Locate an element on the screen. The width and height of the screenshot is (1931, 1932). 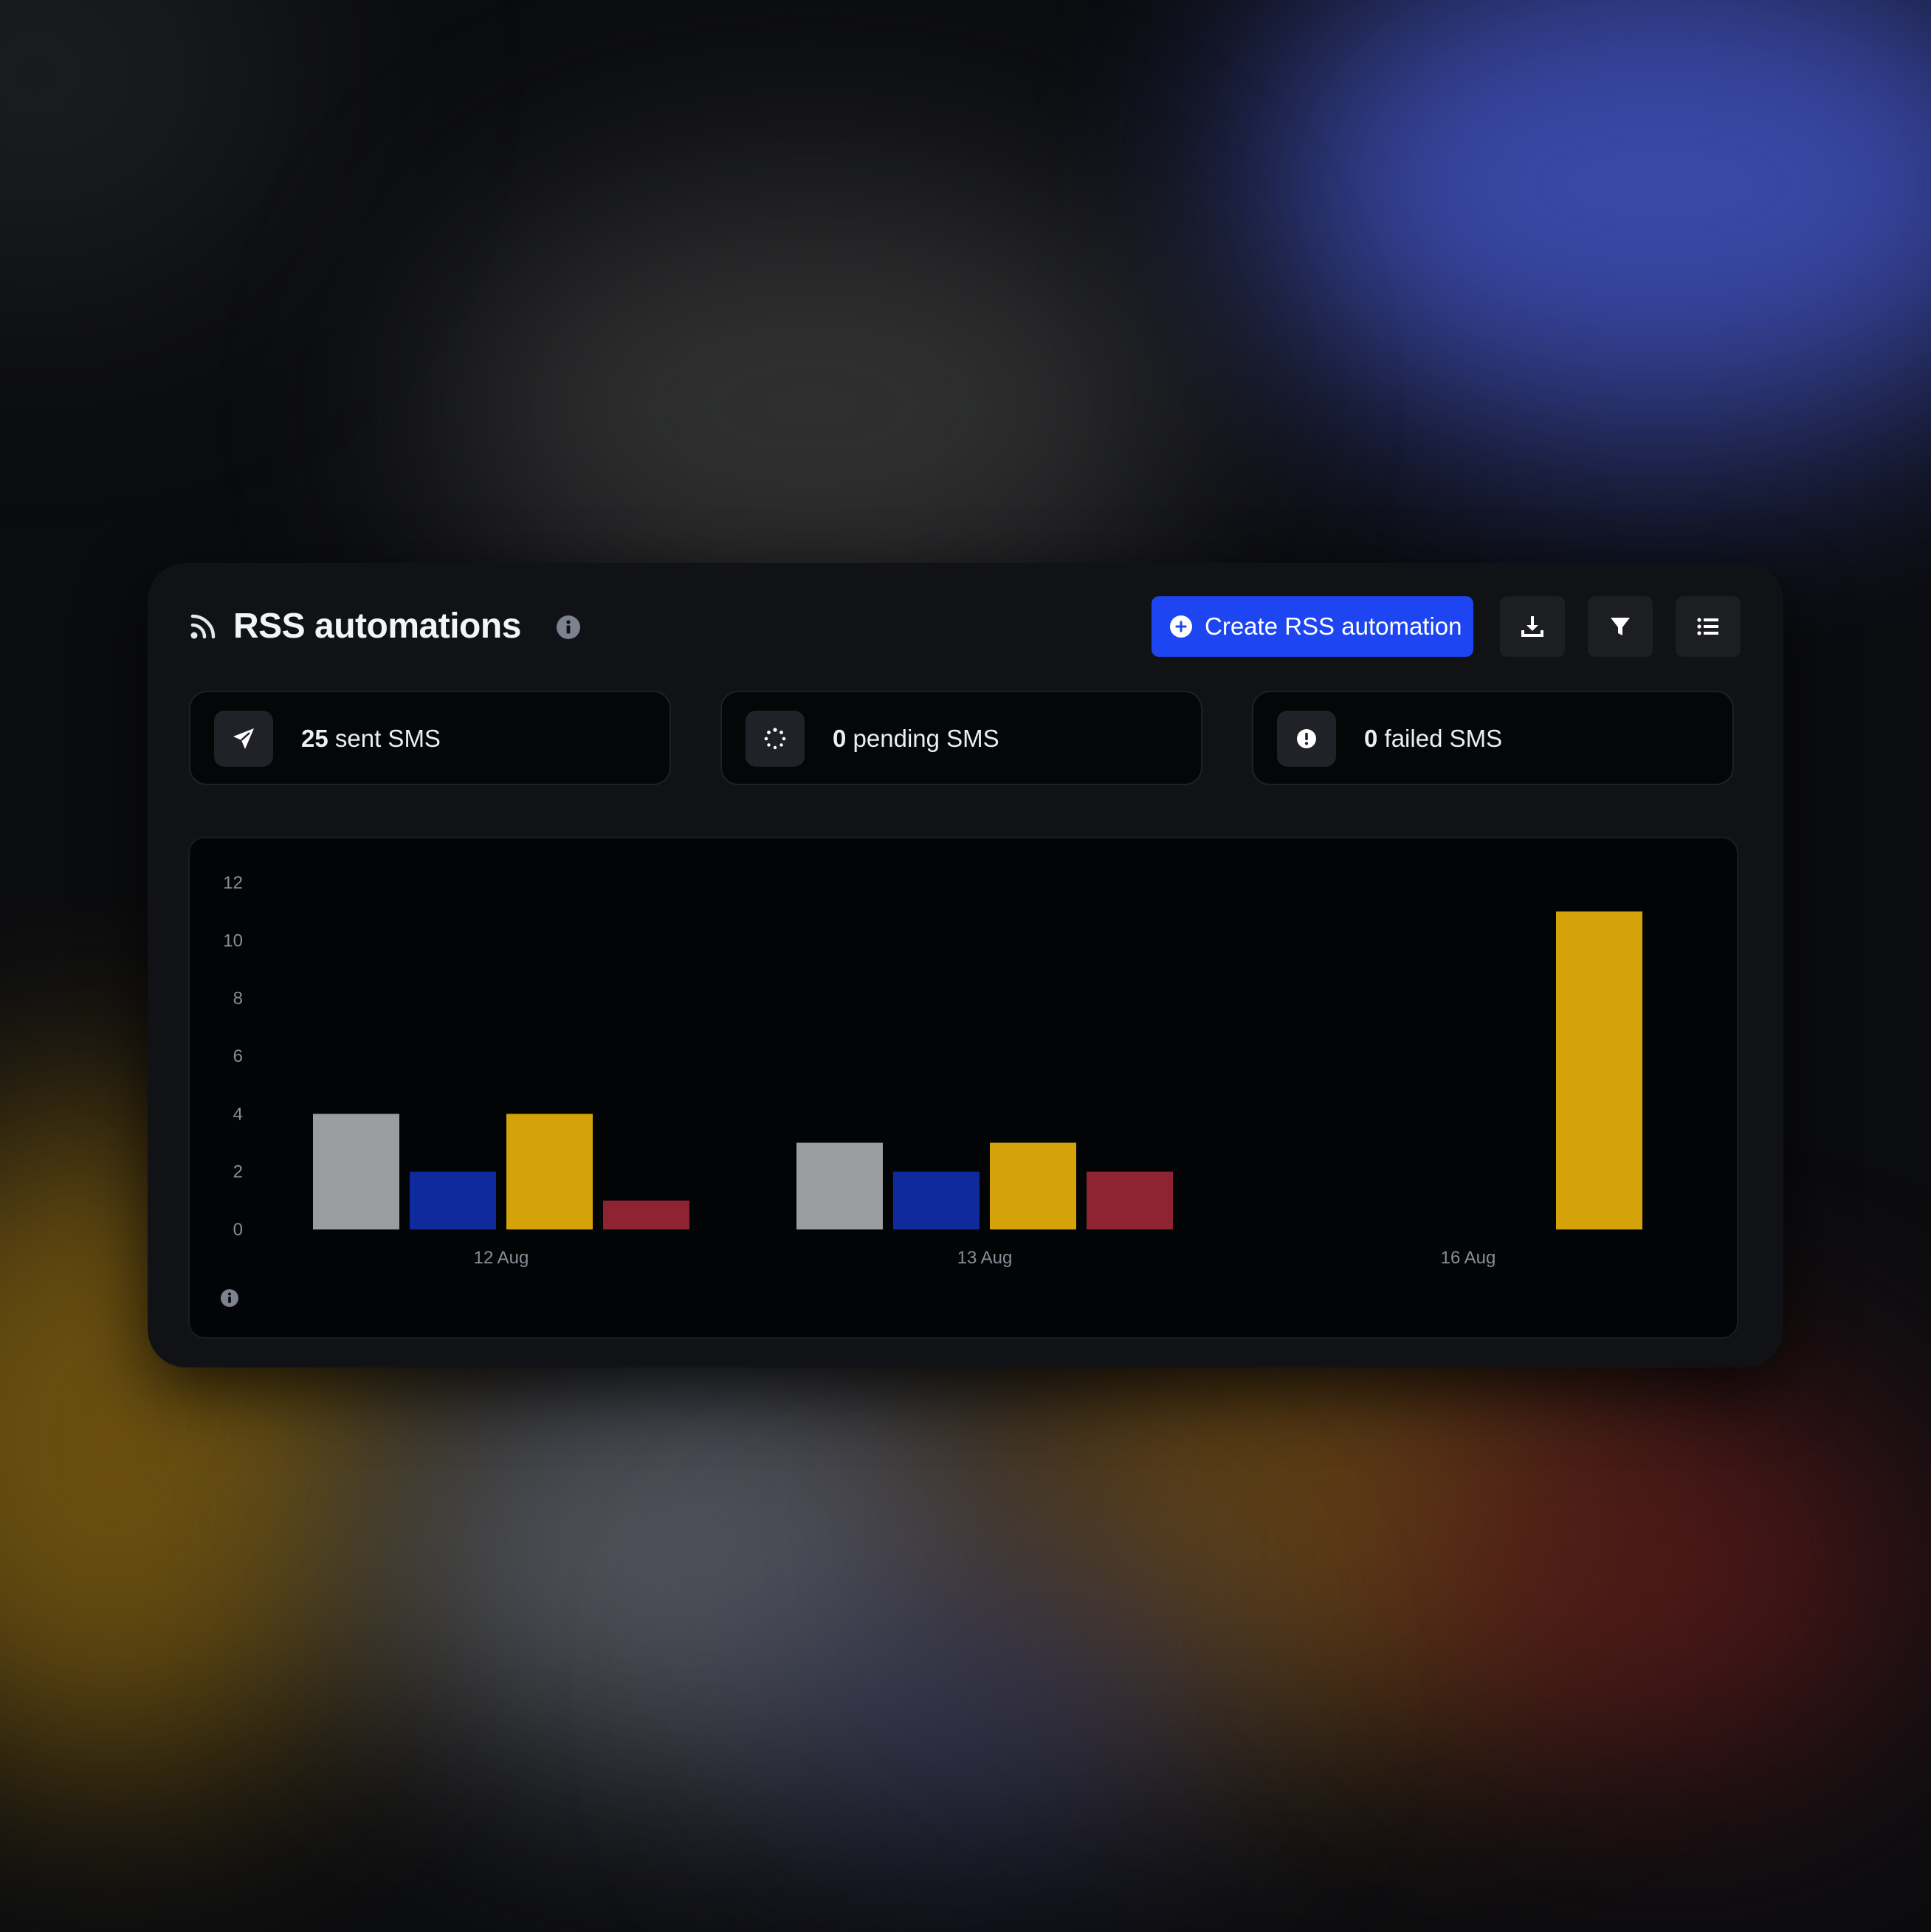
y-tick-label: 10 is located at coordinates (233, 941).